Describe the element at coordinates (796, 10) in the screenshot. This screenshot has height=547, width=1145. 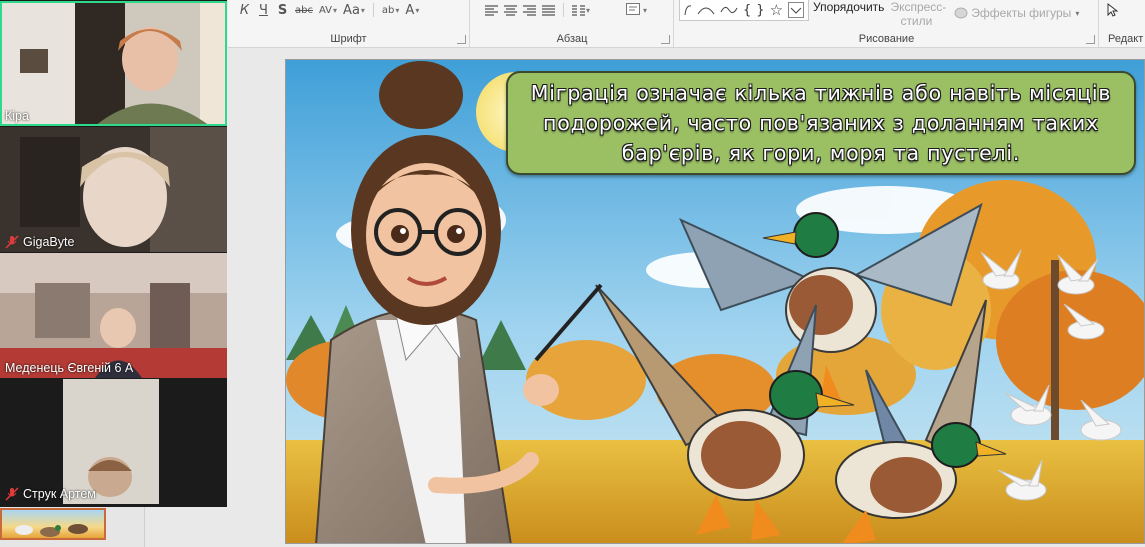
I see `gallery-more-icon` at that location.